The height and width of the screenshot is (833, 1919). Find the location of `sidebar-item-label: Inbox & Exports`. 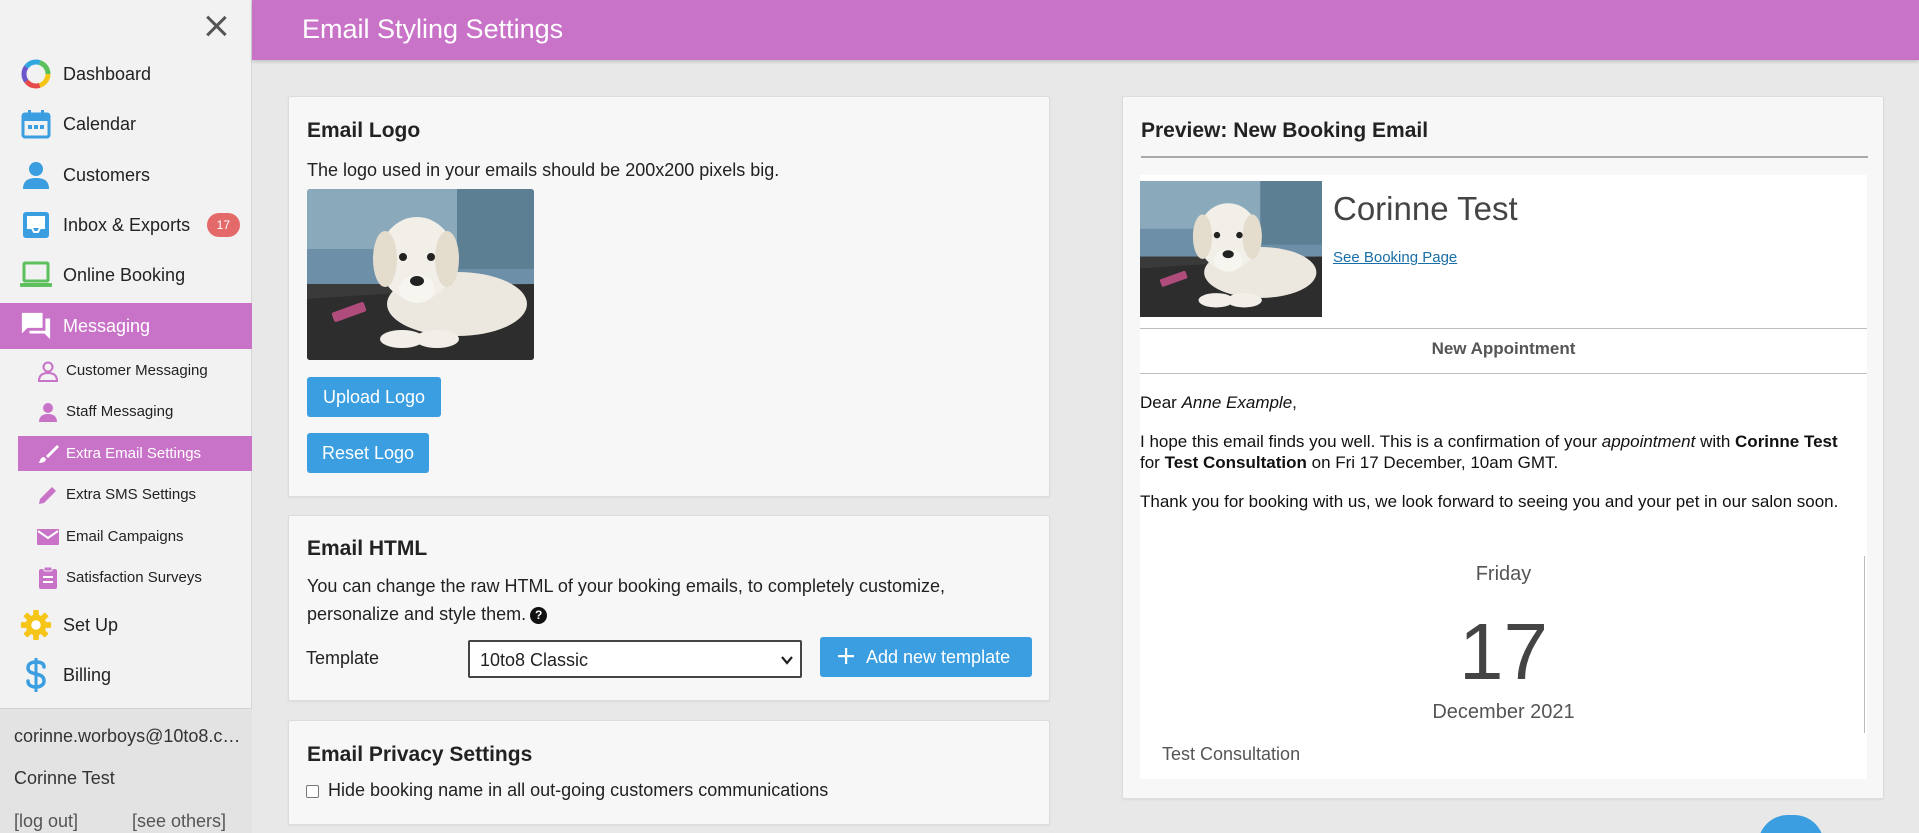

sidebar-item-label: Inbox & Exports is located at coordinates (127, 224).